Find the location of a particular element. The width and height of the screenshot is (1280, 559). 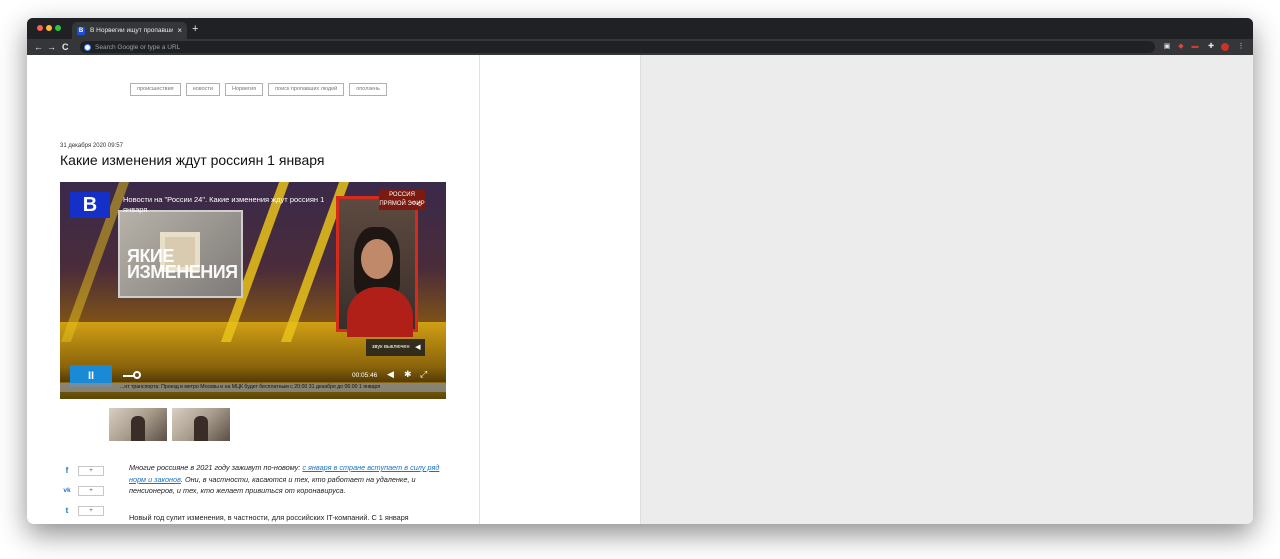

new-tab-button: + is located at coordinates (195, 29).